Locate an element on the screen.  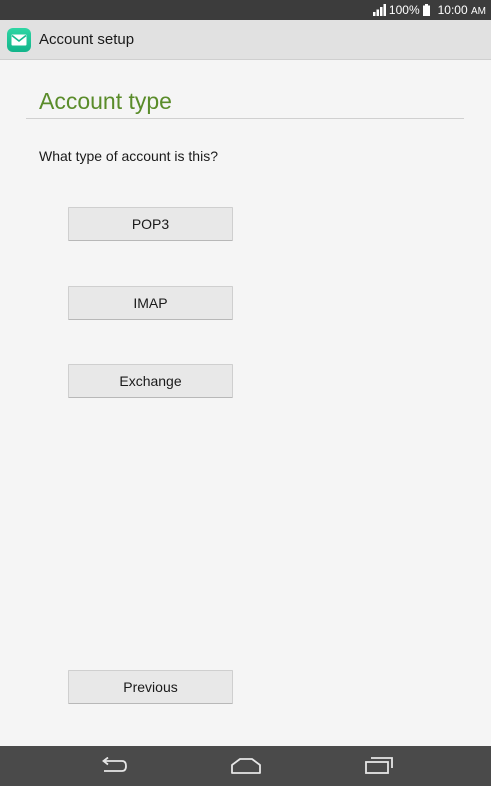
battery-icon is located at coordinates (426, 10).